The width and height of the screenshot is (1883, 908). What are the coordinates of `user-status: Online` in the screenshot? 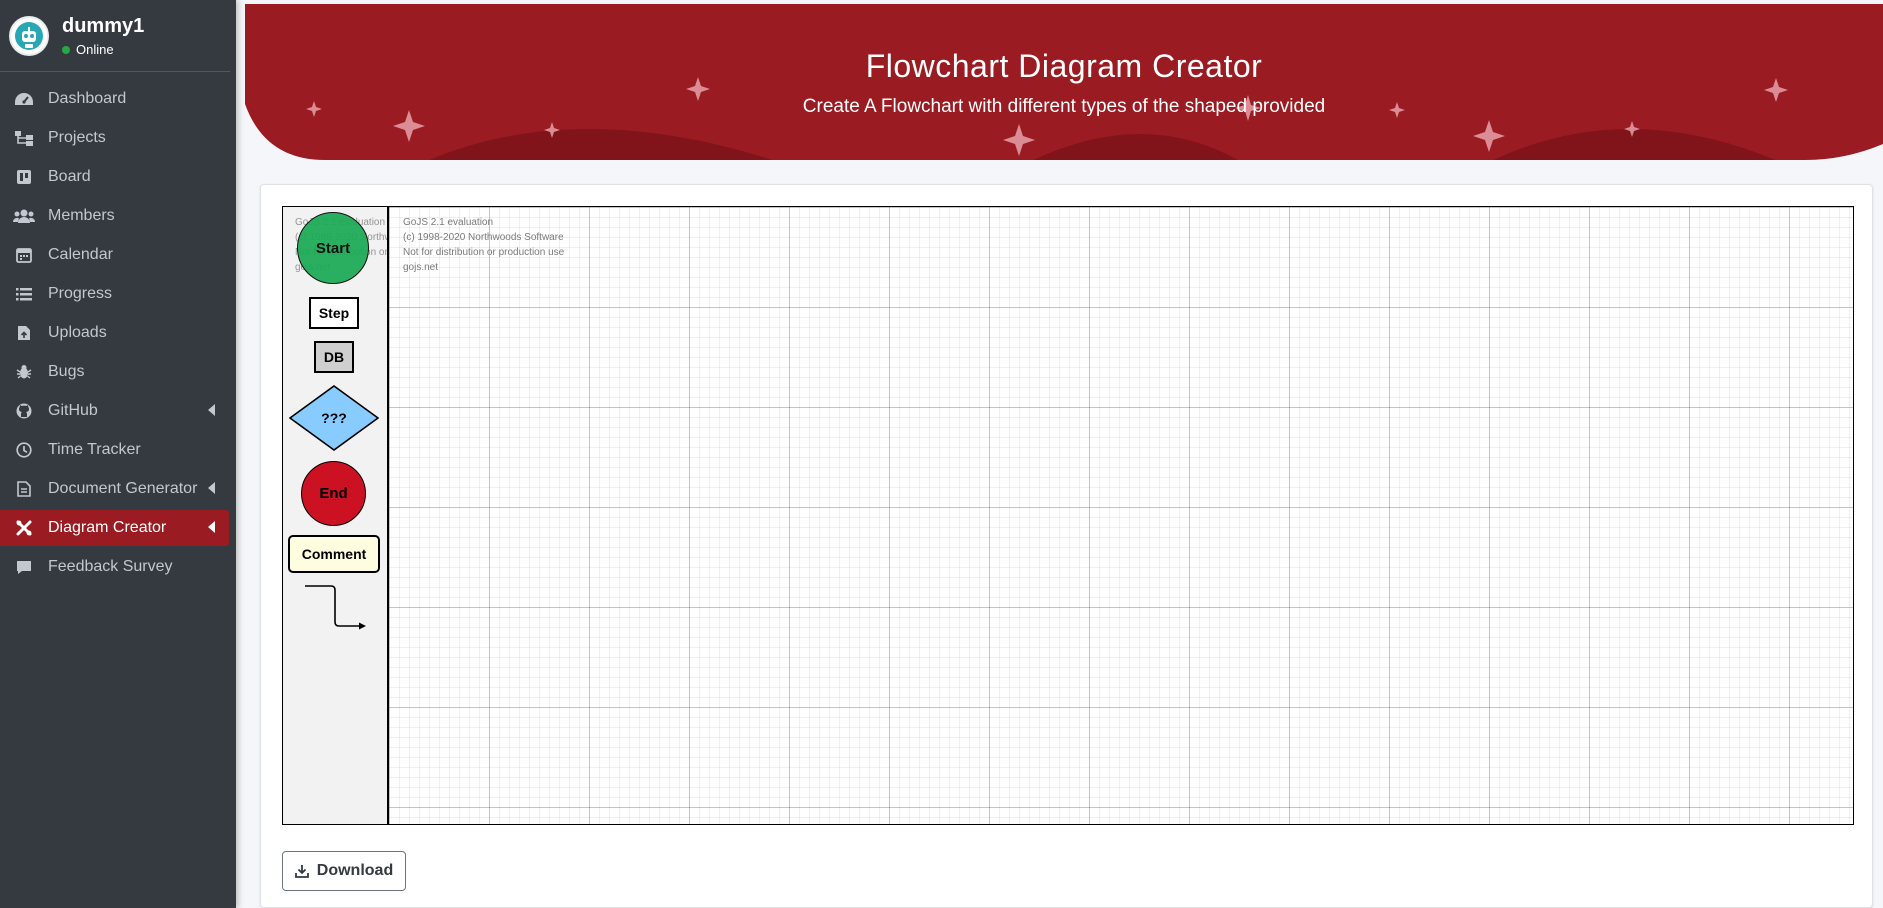 It's located at (103, 49).